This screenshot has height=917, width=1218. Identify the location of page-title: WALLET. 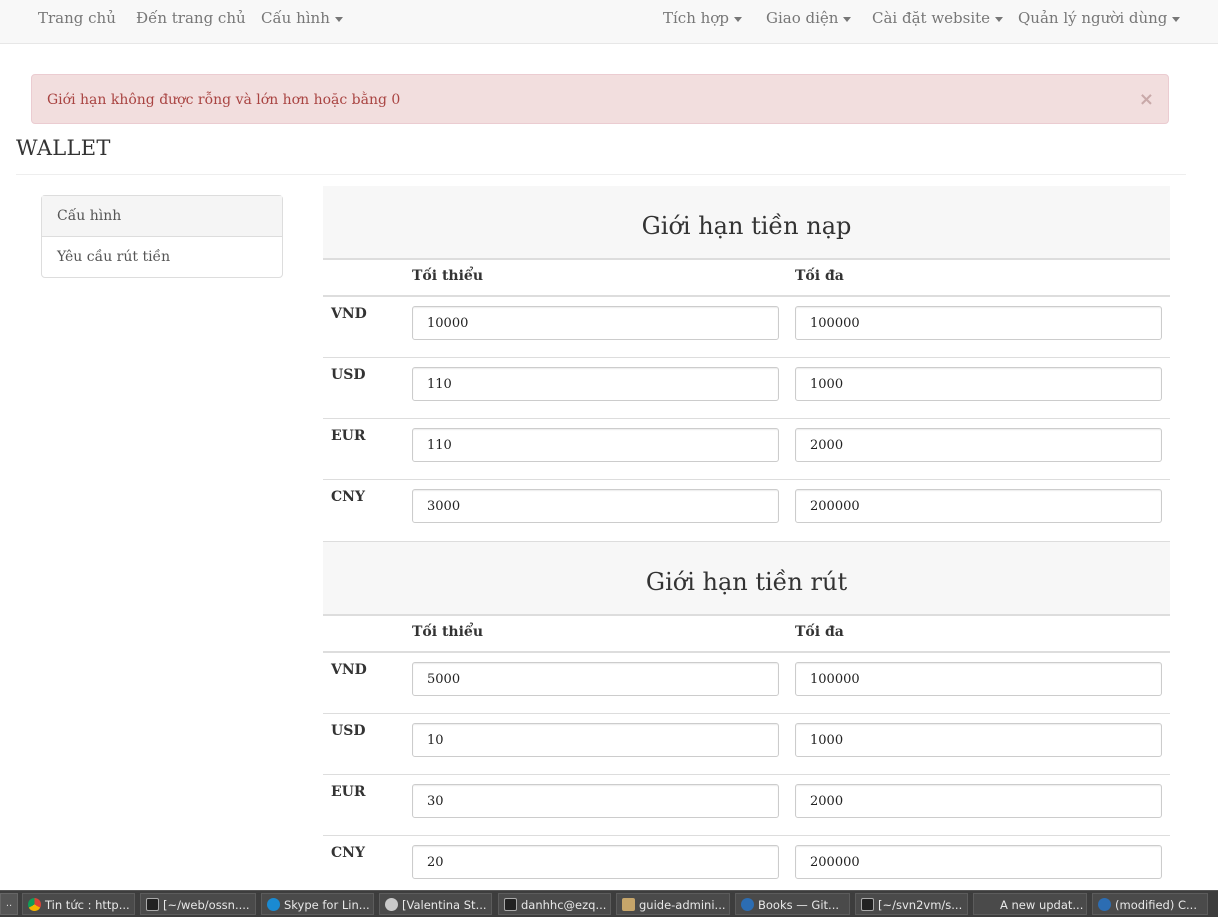
(63, 148).